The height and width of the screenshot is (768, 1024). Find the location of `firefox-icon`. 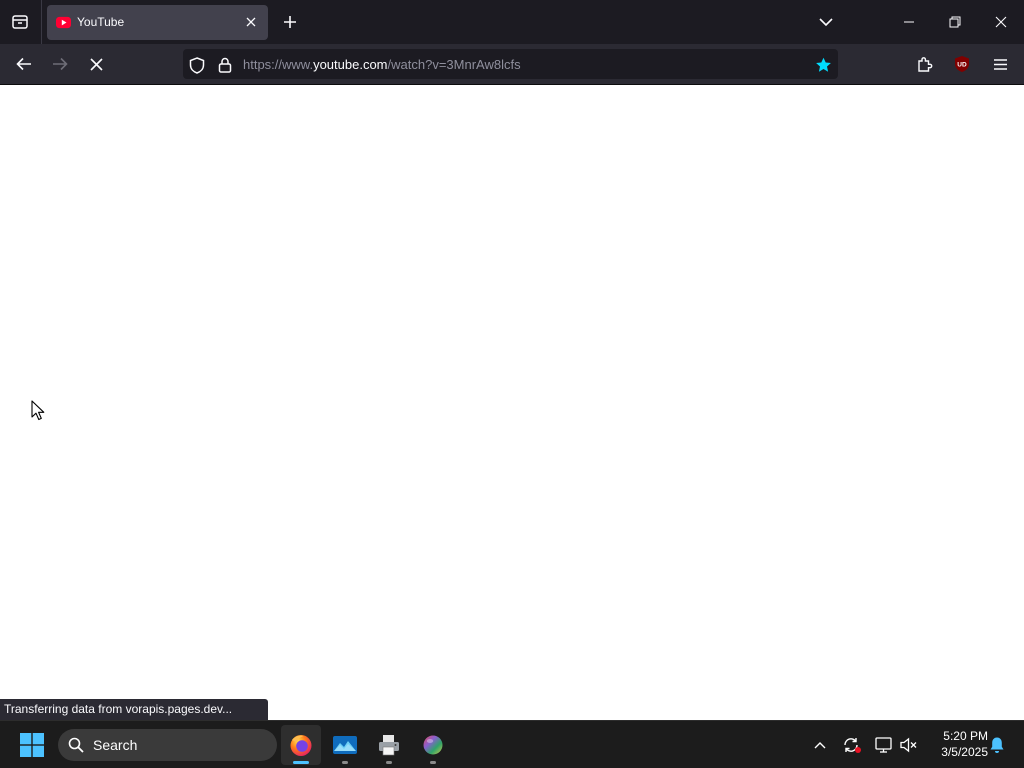

firefox-icon is located at coordinates (301, 745).